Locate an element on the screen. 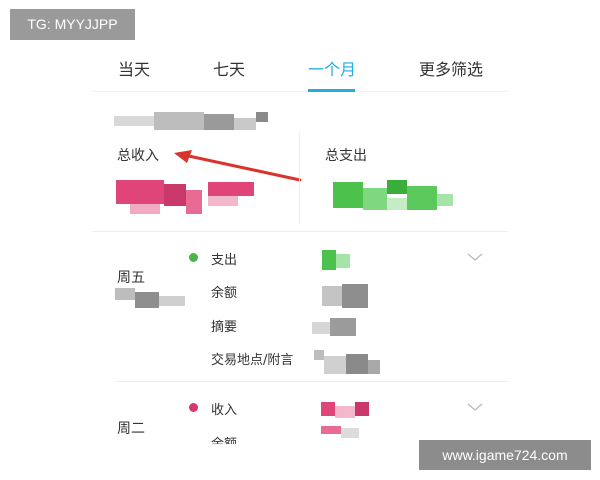 The image size is (600, 480). transaction-day: 周五 is located at coordinates (131, 278).